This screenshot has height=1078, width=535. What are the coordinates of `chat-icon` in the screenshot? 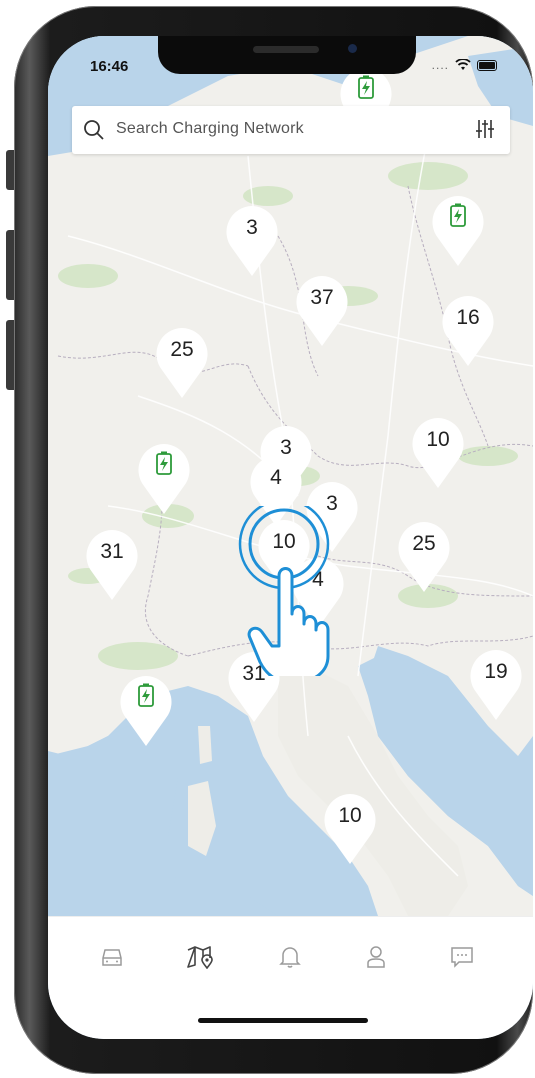 It's located at (462, 957).